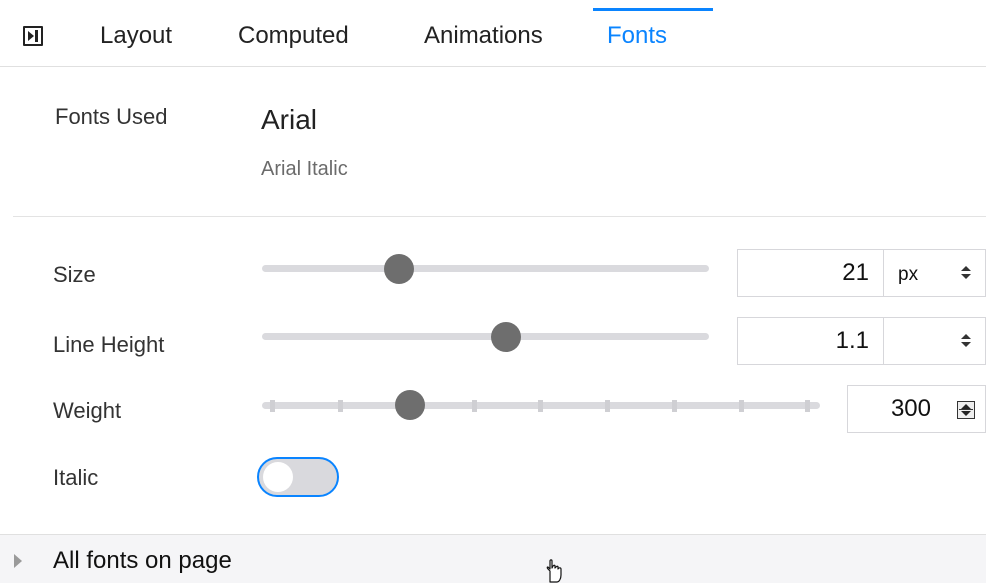 Image resolution: width=986 pixels, height=583 pixels. I want to click on size-label: Size, so click(74, 274).